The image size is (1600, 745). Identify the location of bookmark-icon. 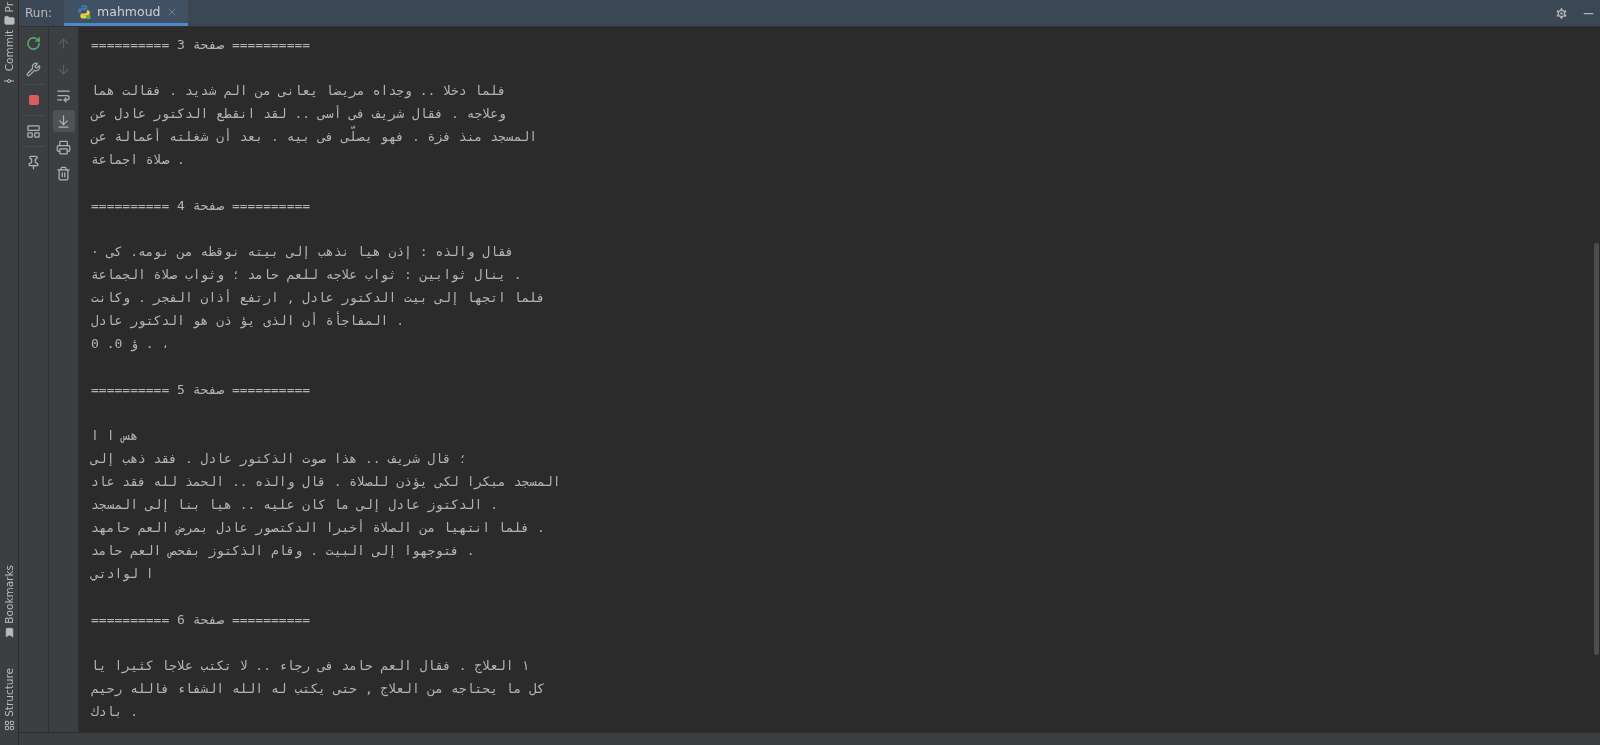
(9, 633).